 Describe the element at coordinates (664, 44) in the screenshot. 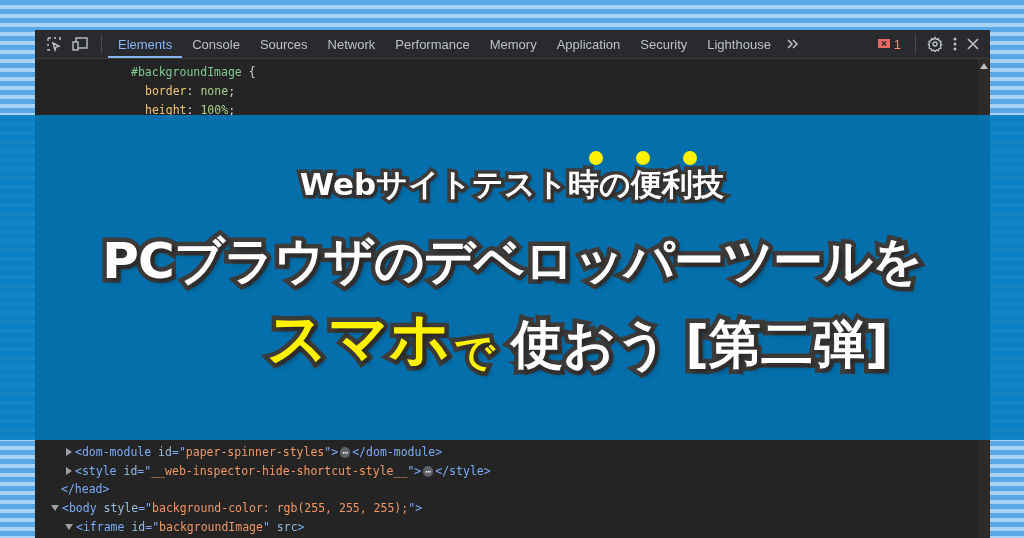

I see `panel-tab: Security` at that location.